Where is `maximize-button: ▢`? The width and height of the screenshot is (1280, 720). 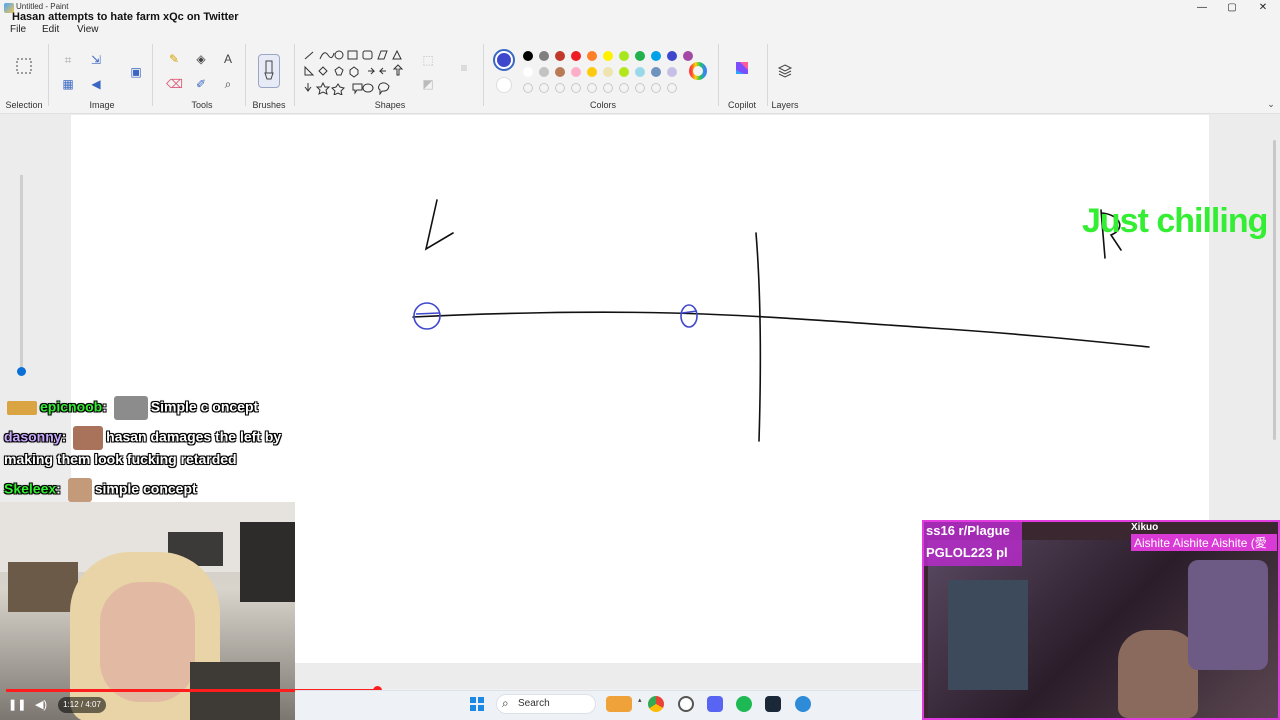 maximize-button: ▢ is located at coordinates (1232, 8).